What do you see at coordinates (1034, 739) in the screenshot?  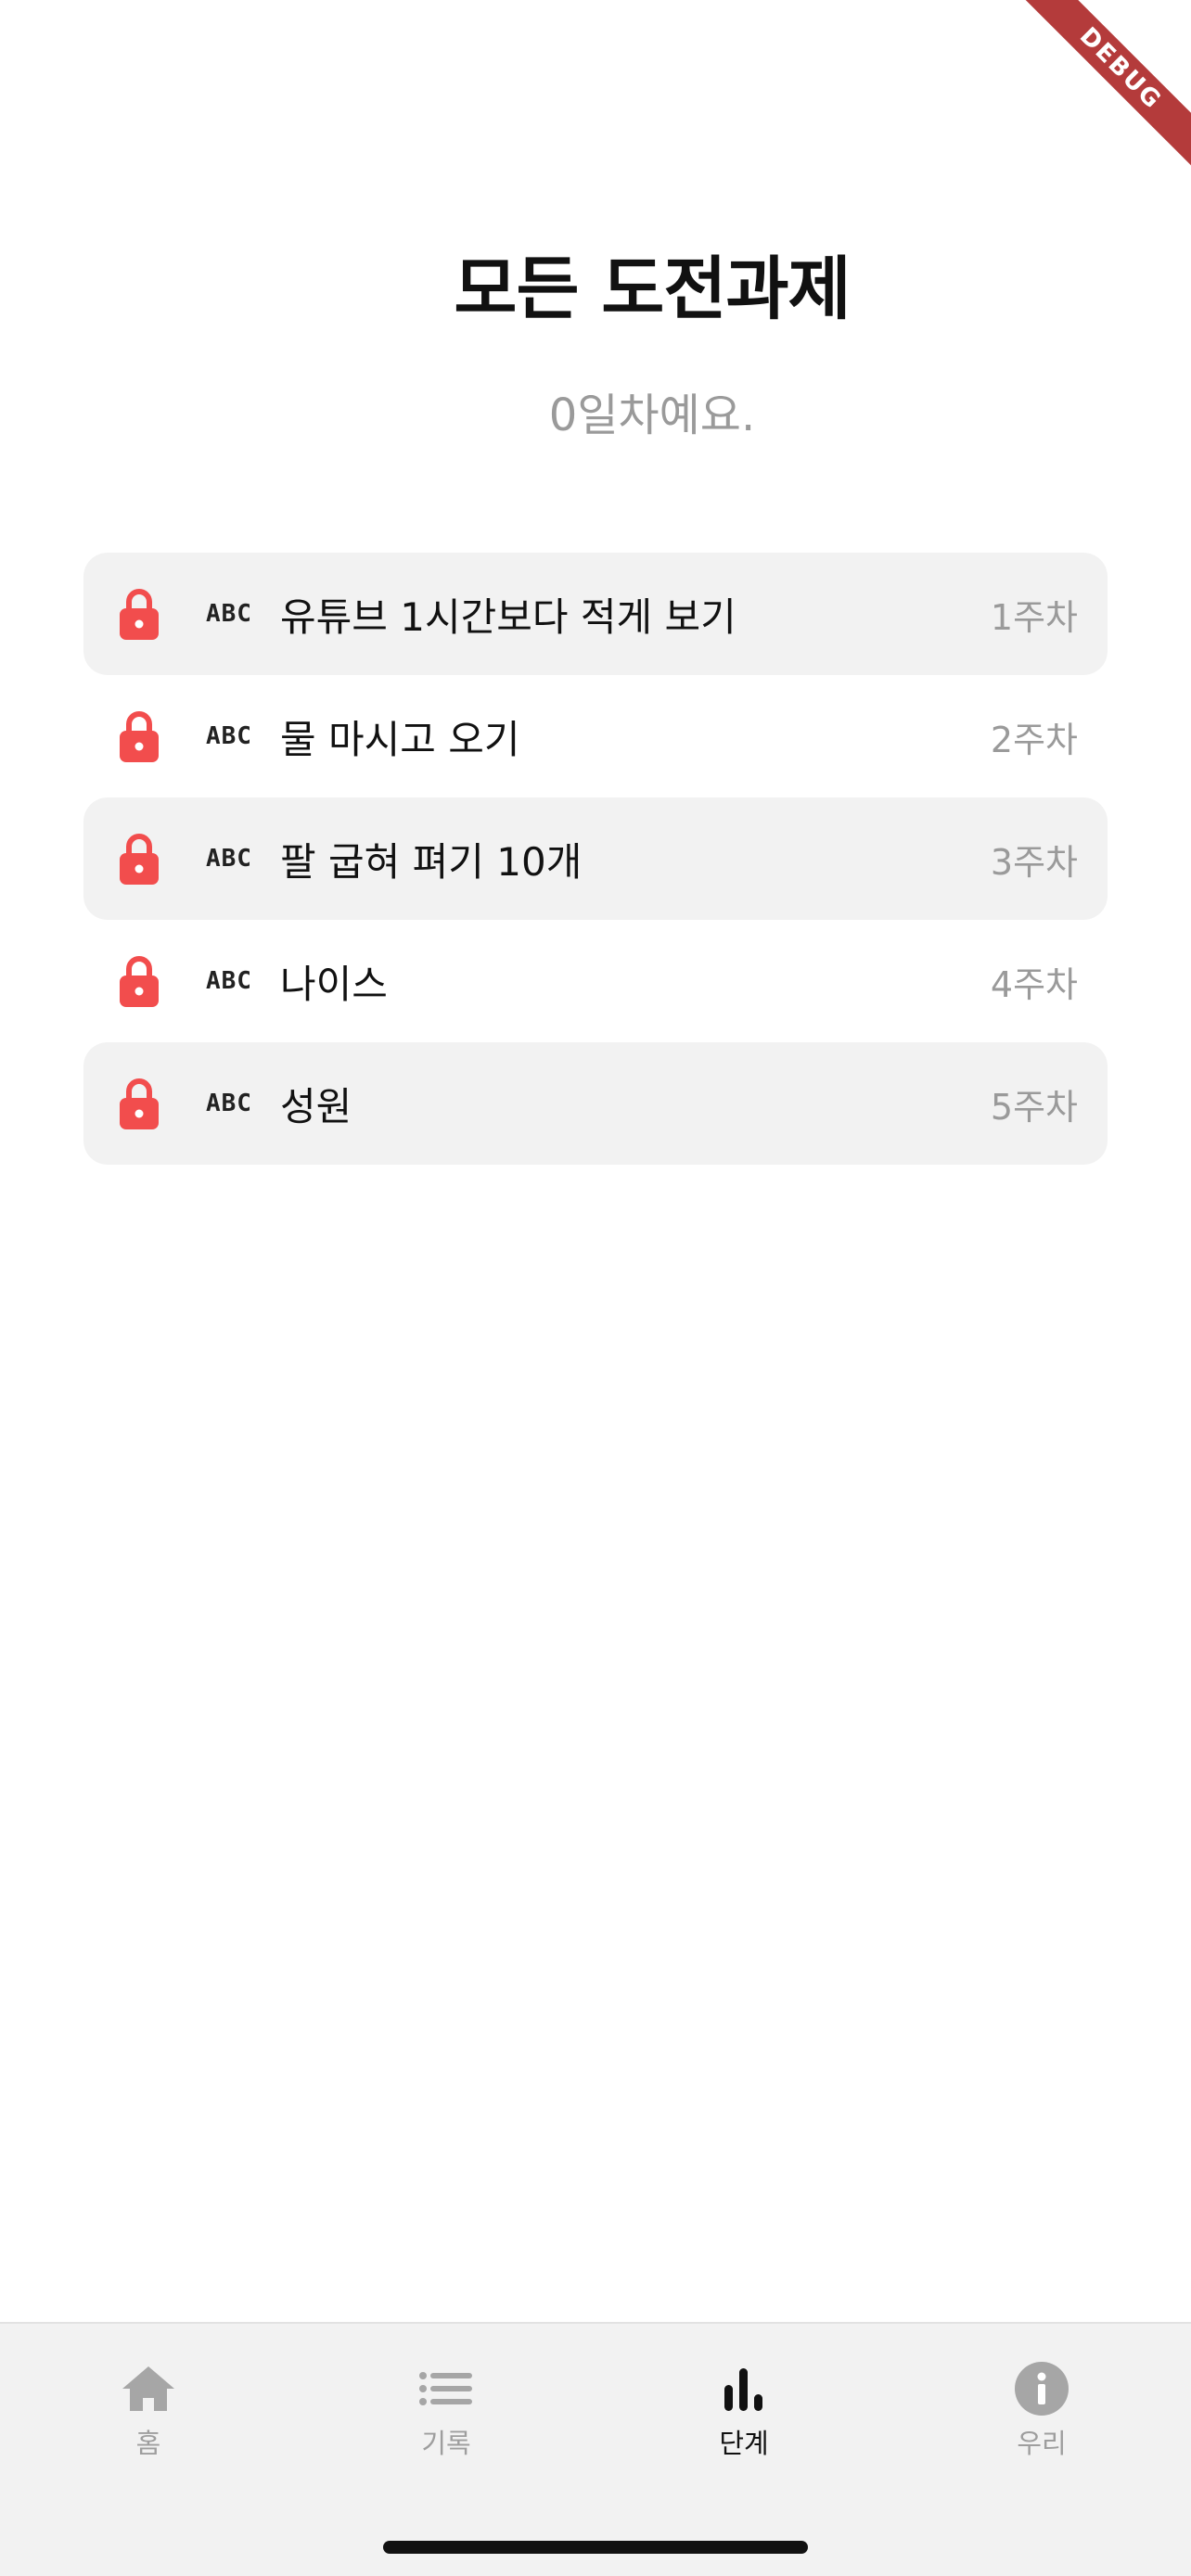 I see `challenge-week: 2주차` at bounding box center [1034, 739].